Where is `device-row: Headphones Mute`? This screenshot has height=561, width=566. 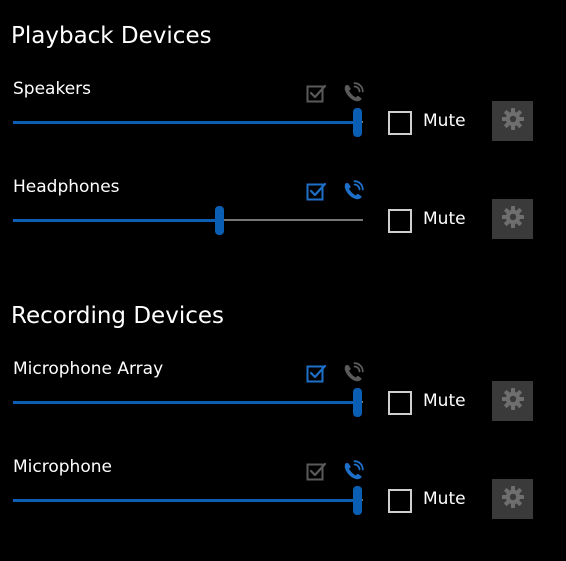 device-row: Headphones Mute is located at coordinates (283, 218).